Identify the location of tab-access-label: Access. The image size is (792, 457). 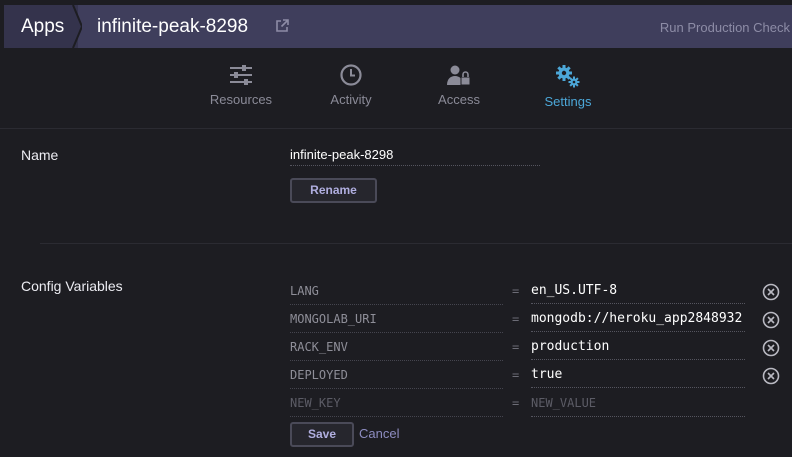
(459, 99).